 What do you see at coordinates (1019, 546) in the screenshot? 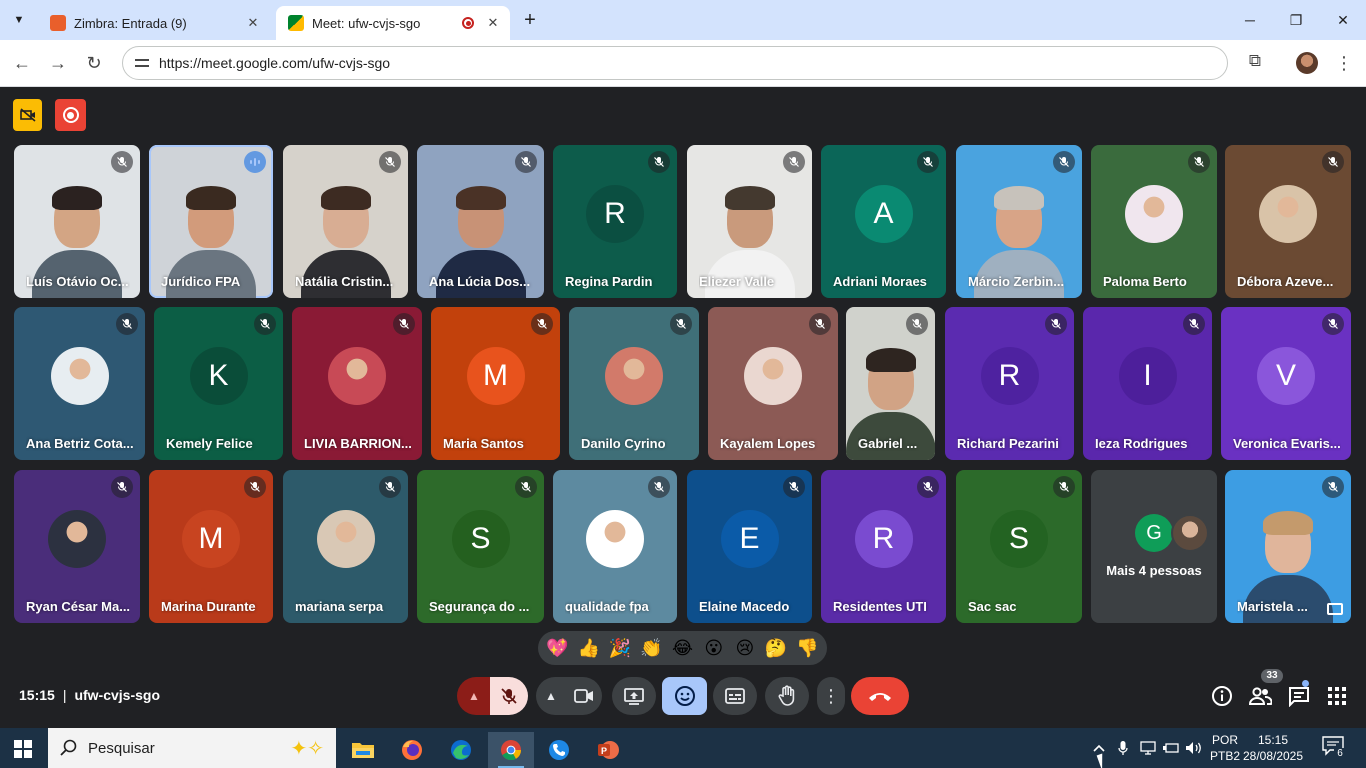
I see `participant-tile: S Sac sac` at bounding box center [1019, 546].